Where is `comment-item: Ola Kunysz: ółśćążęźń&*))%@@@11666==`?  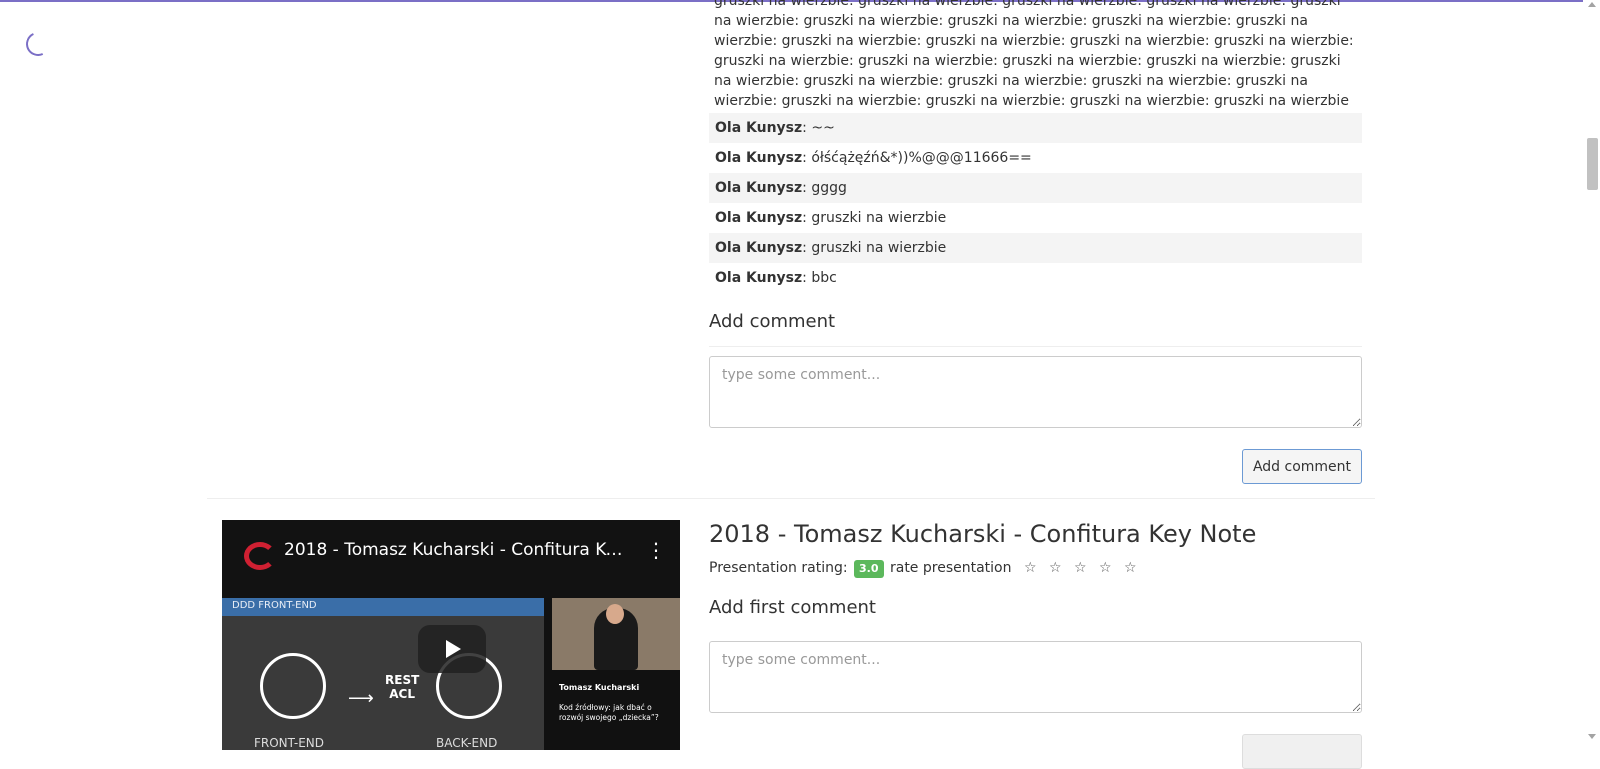
comment-item: Ola Kunysz: ółśćążęźń&*))%@@@11666== is located at coordinates (873, 158).